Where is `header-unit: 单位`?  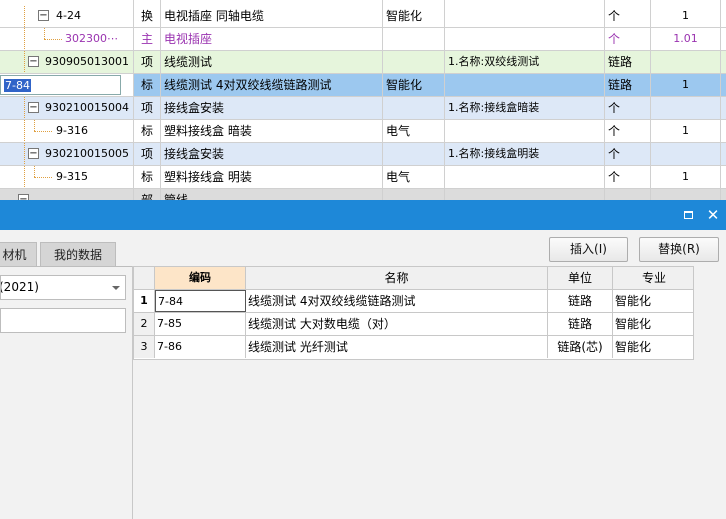 header-unit: 单位 is located at coordinates (580, 278).